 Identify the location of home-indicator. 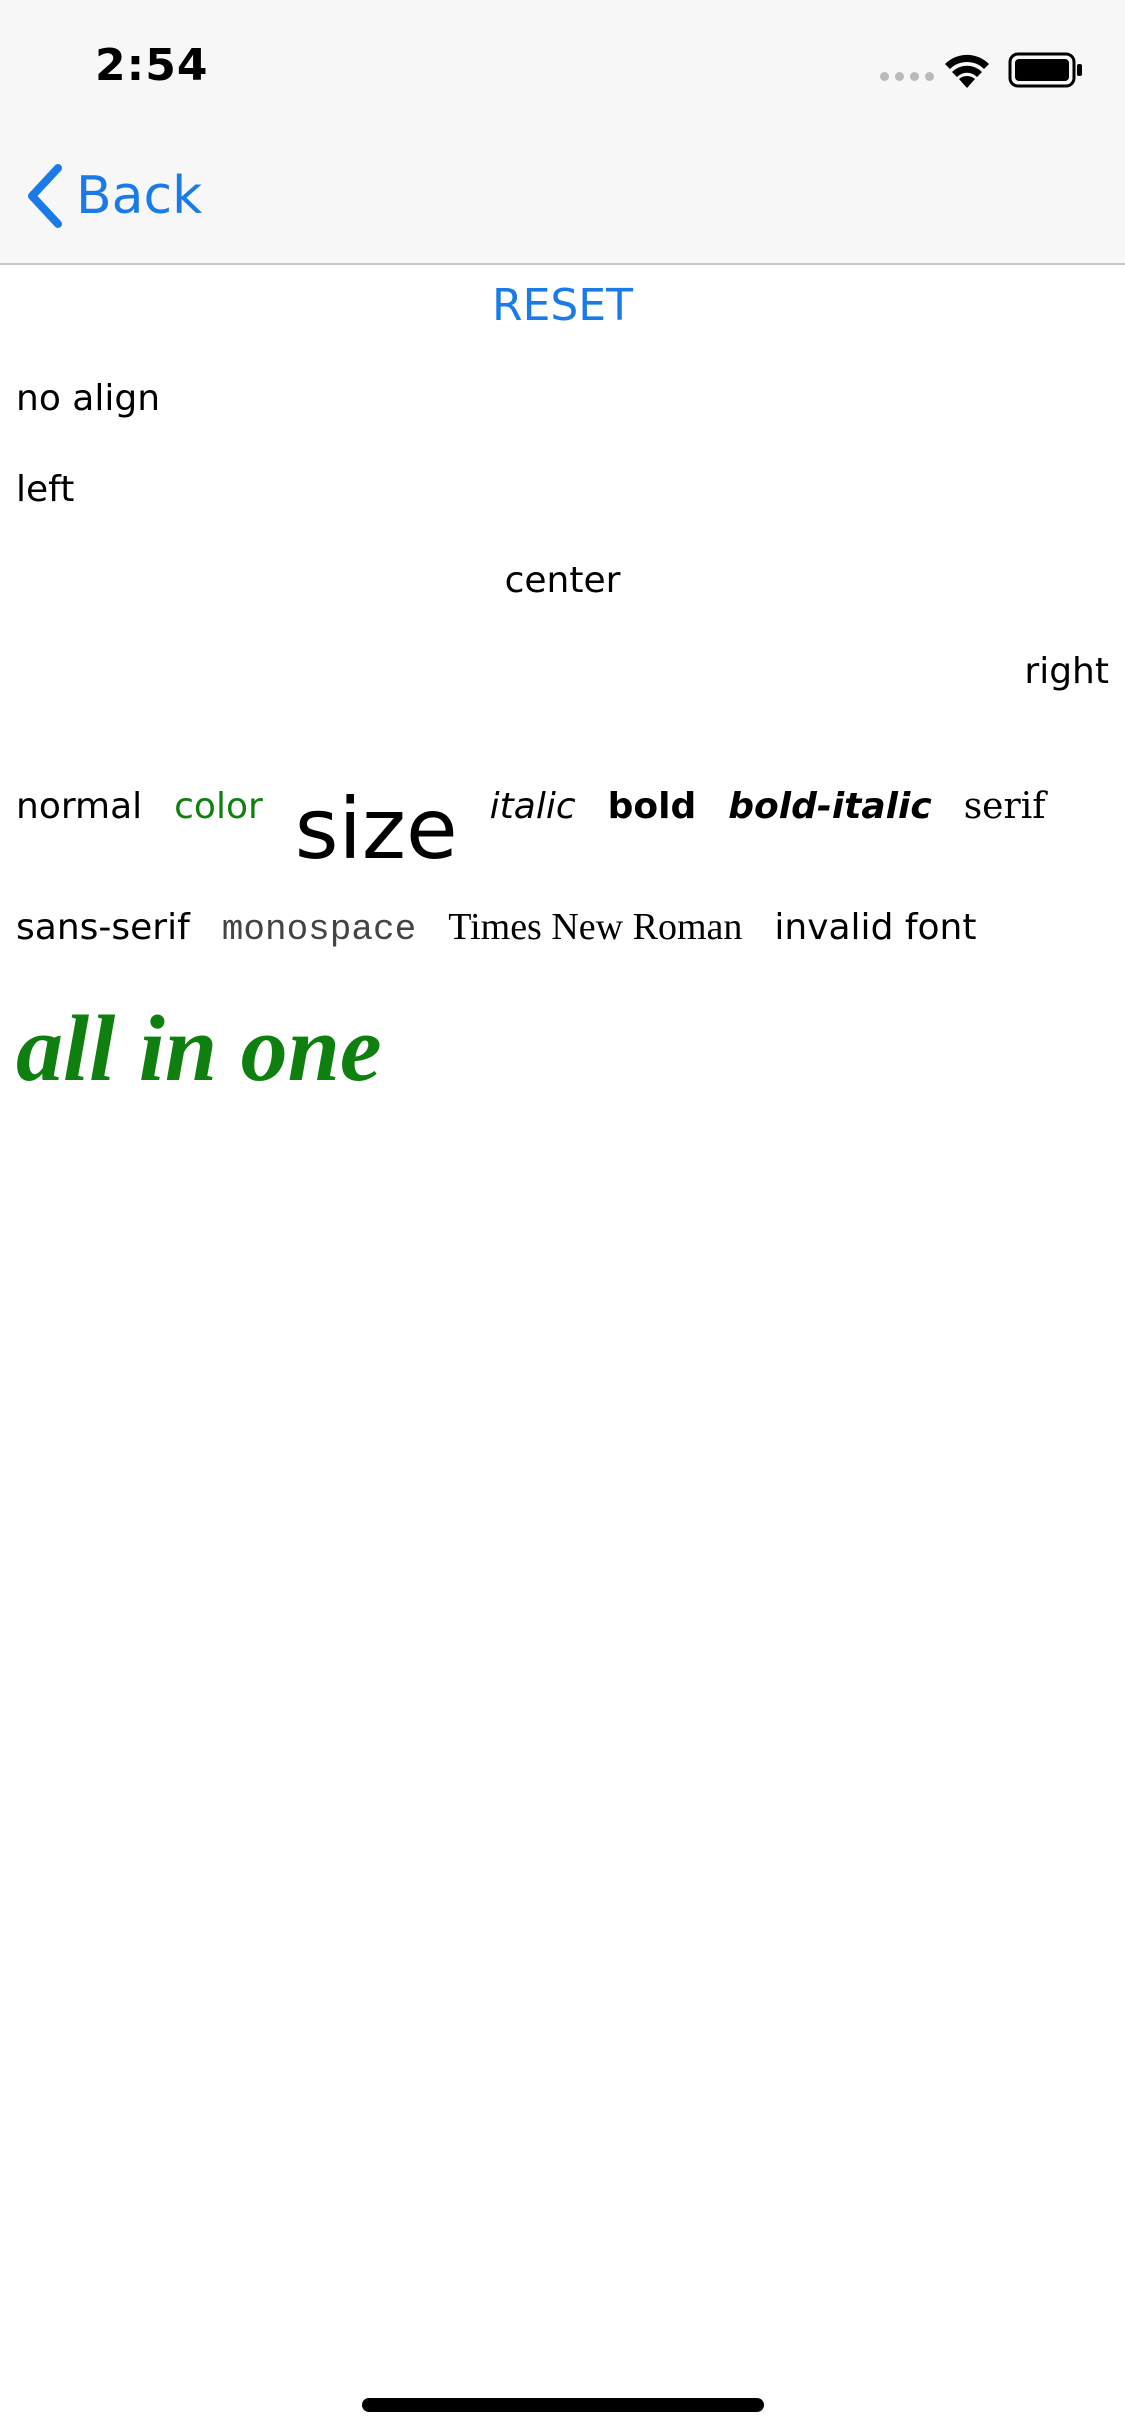
(563, 2405).